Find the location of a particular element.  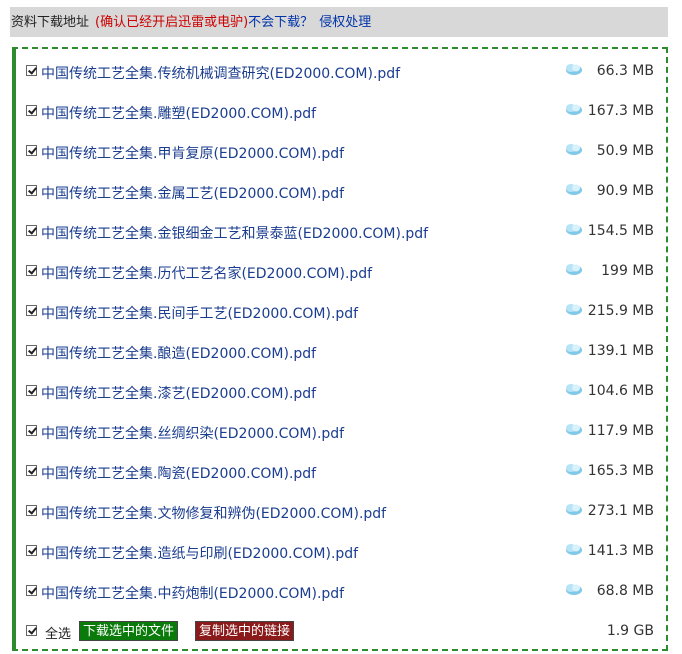

file-row: 中国传统工艺全集.金属工艺(ED2000.COM).pdf 90.9 MB is located at coordinates (342, 193).